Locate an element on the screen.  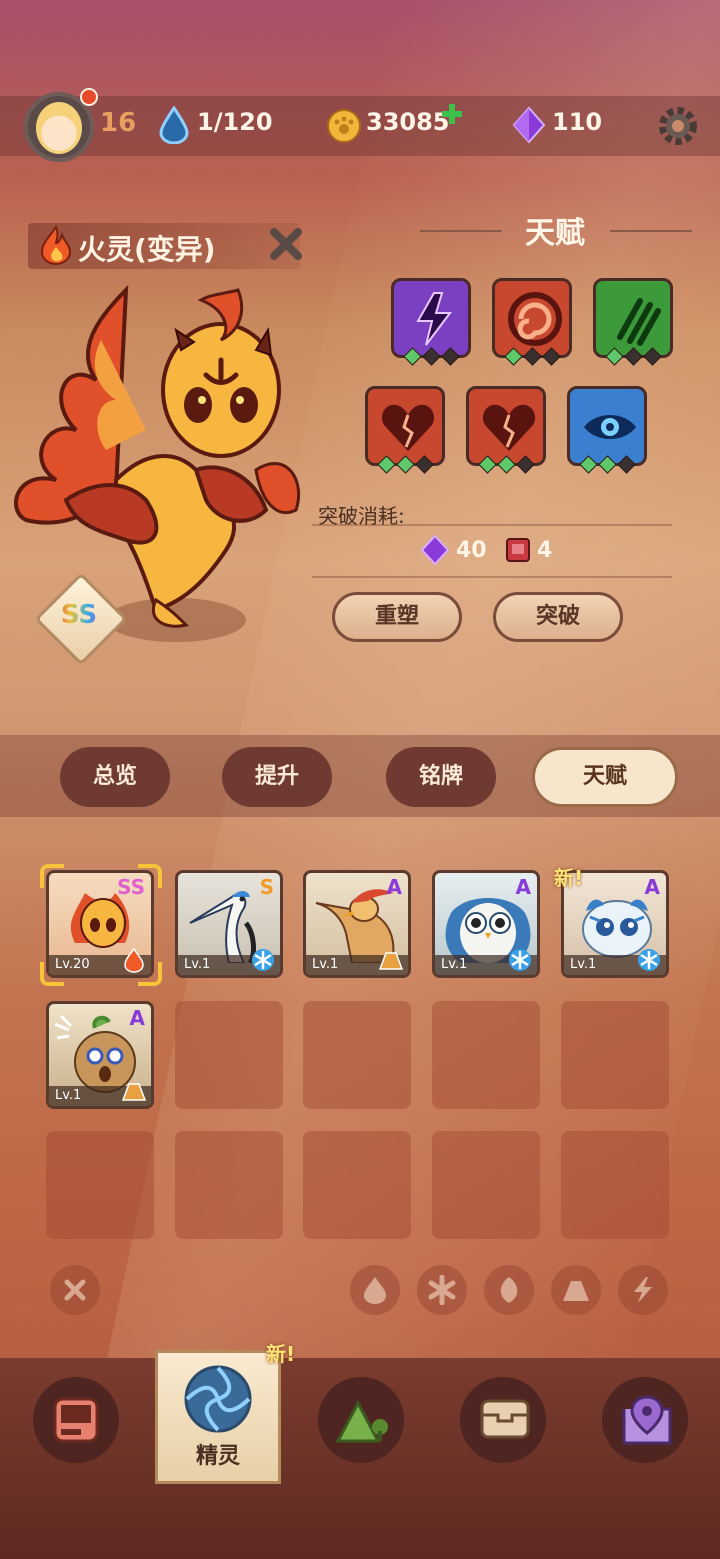
spirit-name: 火灵(变异) is located at coordinates (147, 249).